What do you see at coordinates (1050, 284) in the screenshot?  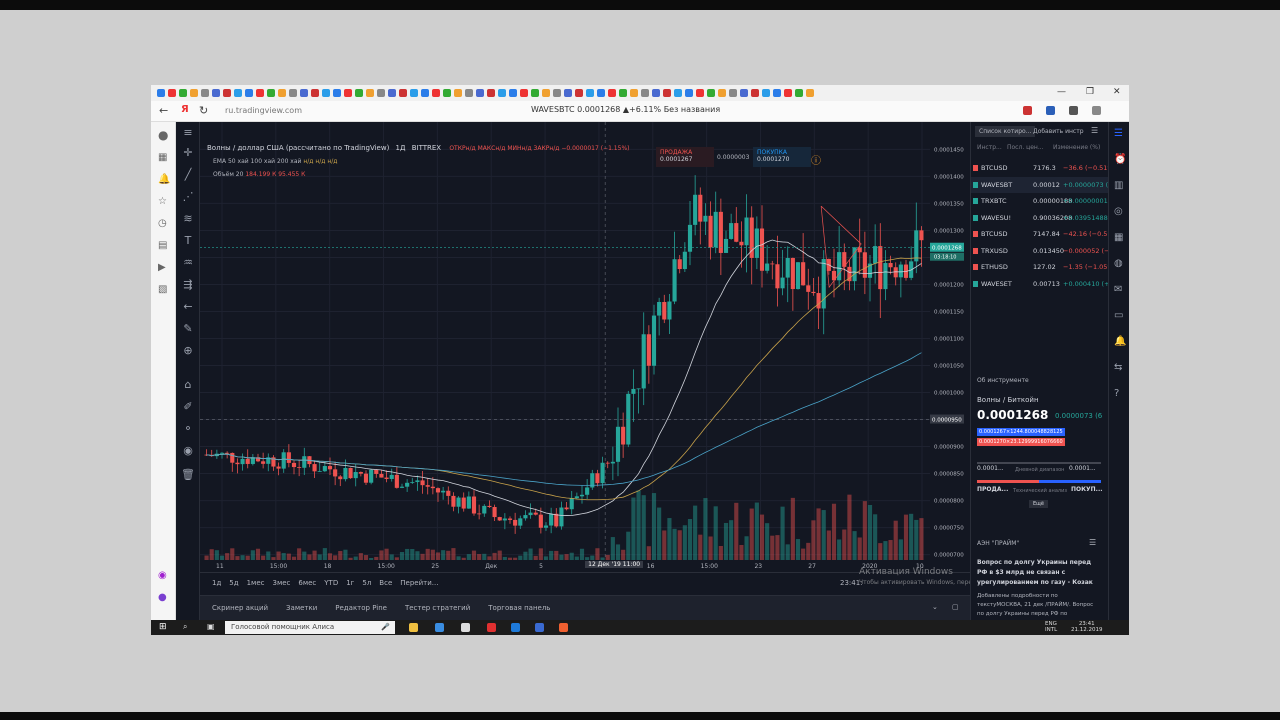 I see `watchlist-row: WAVESET 0.00713 +0.000410 (+6.10%` at bounding box center [1050, 284].